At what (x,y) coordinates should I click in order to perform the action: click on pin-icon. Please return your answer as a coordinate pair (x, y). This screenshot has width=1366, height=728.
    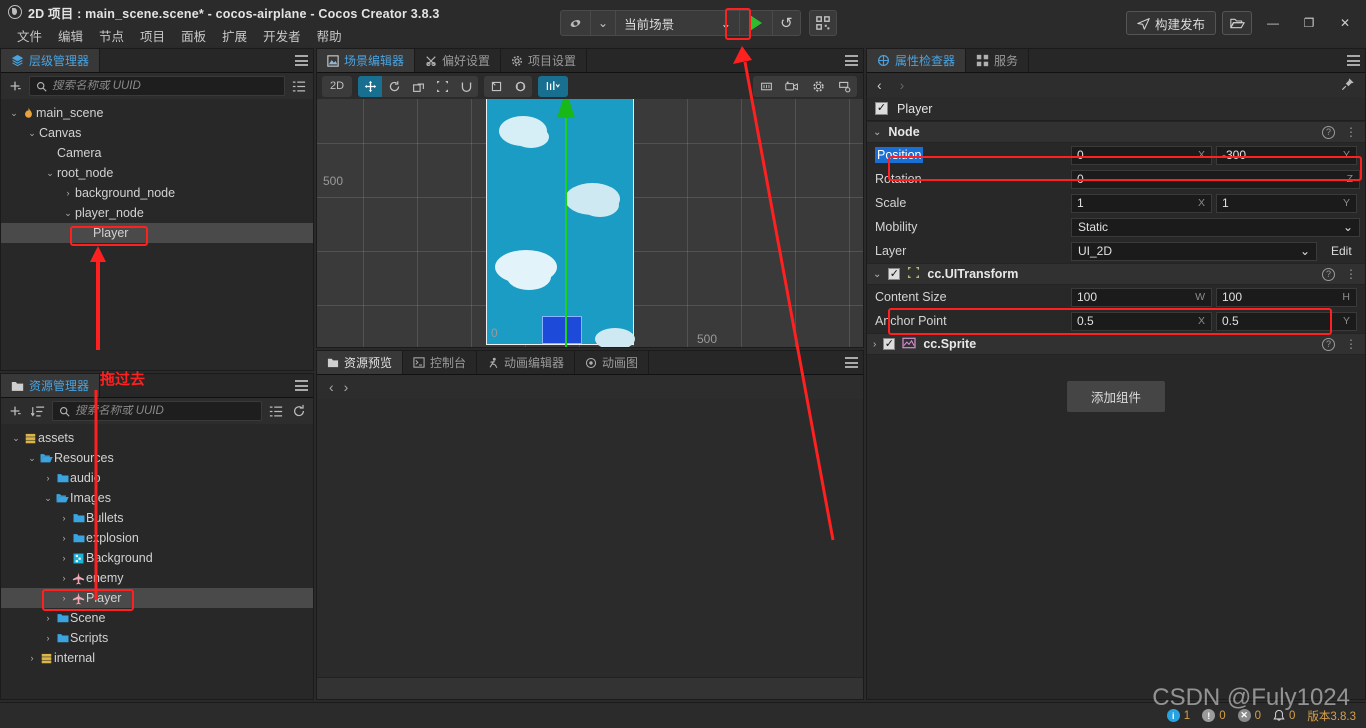
    Looking at the image, I should click on (1348, 85).